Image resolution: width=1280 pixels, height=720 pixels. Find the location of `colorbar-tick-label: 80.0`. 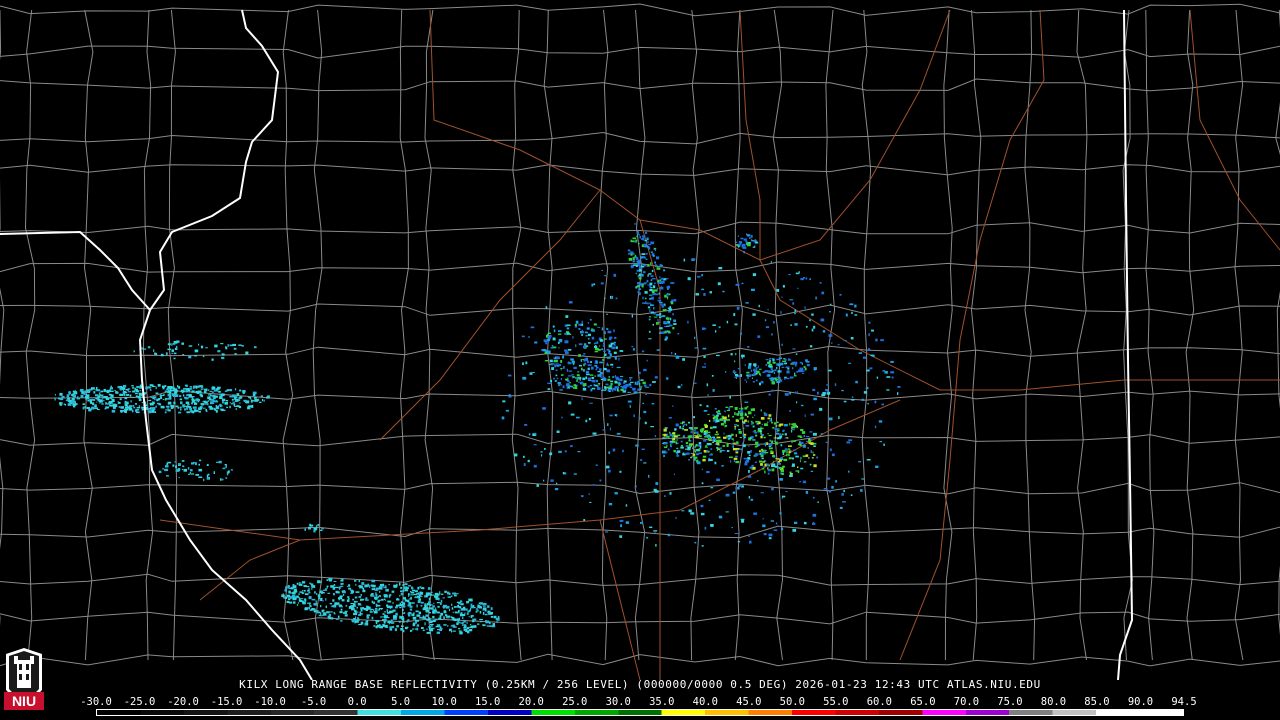

colorbar-tick-label: 80.0 is located at coordinates (1053, 702).